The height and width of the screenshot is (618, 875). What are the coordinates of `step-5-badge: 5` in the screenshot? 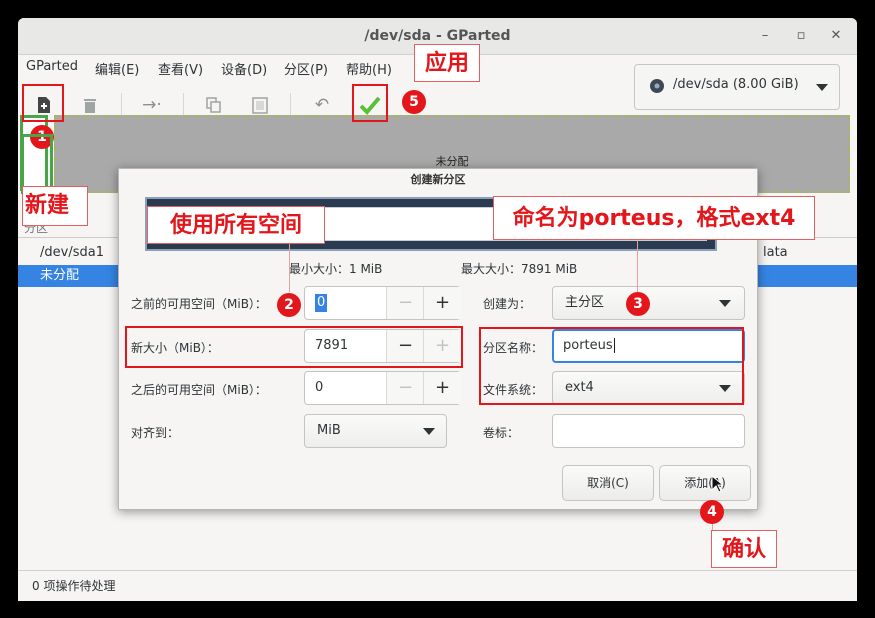 It's located at (414, 102).